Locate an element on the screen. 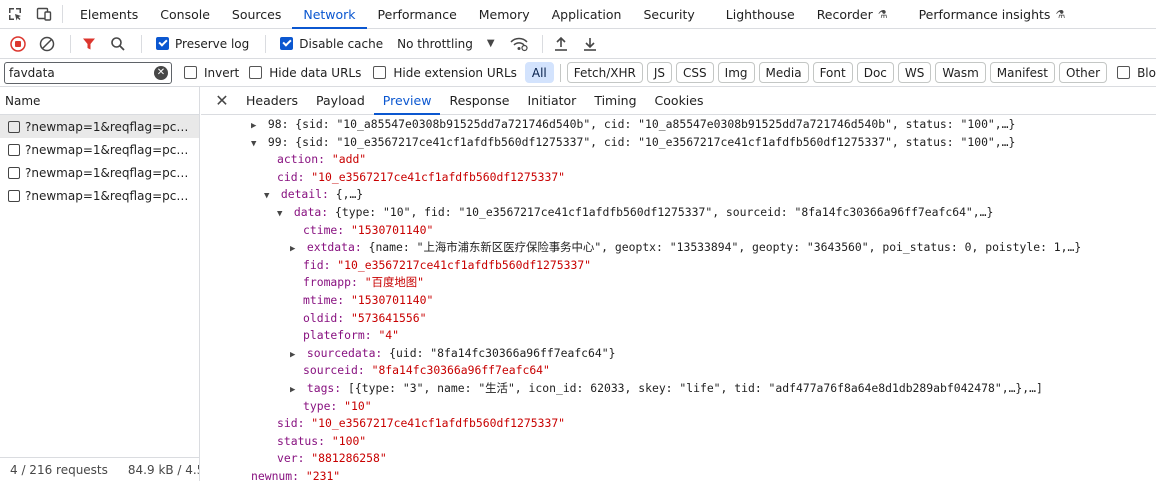 Image resolution: width=1156 pixels, height=481 pixels. tab-performance-insights-label: Performance insights is located at coordinates (984, 14).